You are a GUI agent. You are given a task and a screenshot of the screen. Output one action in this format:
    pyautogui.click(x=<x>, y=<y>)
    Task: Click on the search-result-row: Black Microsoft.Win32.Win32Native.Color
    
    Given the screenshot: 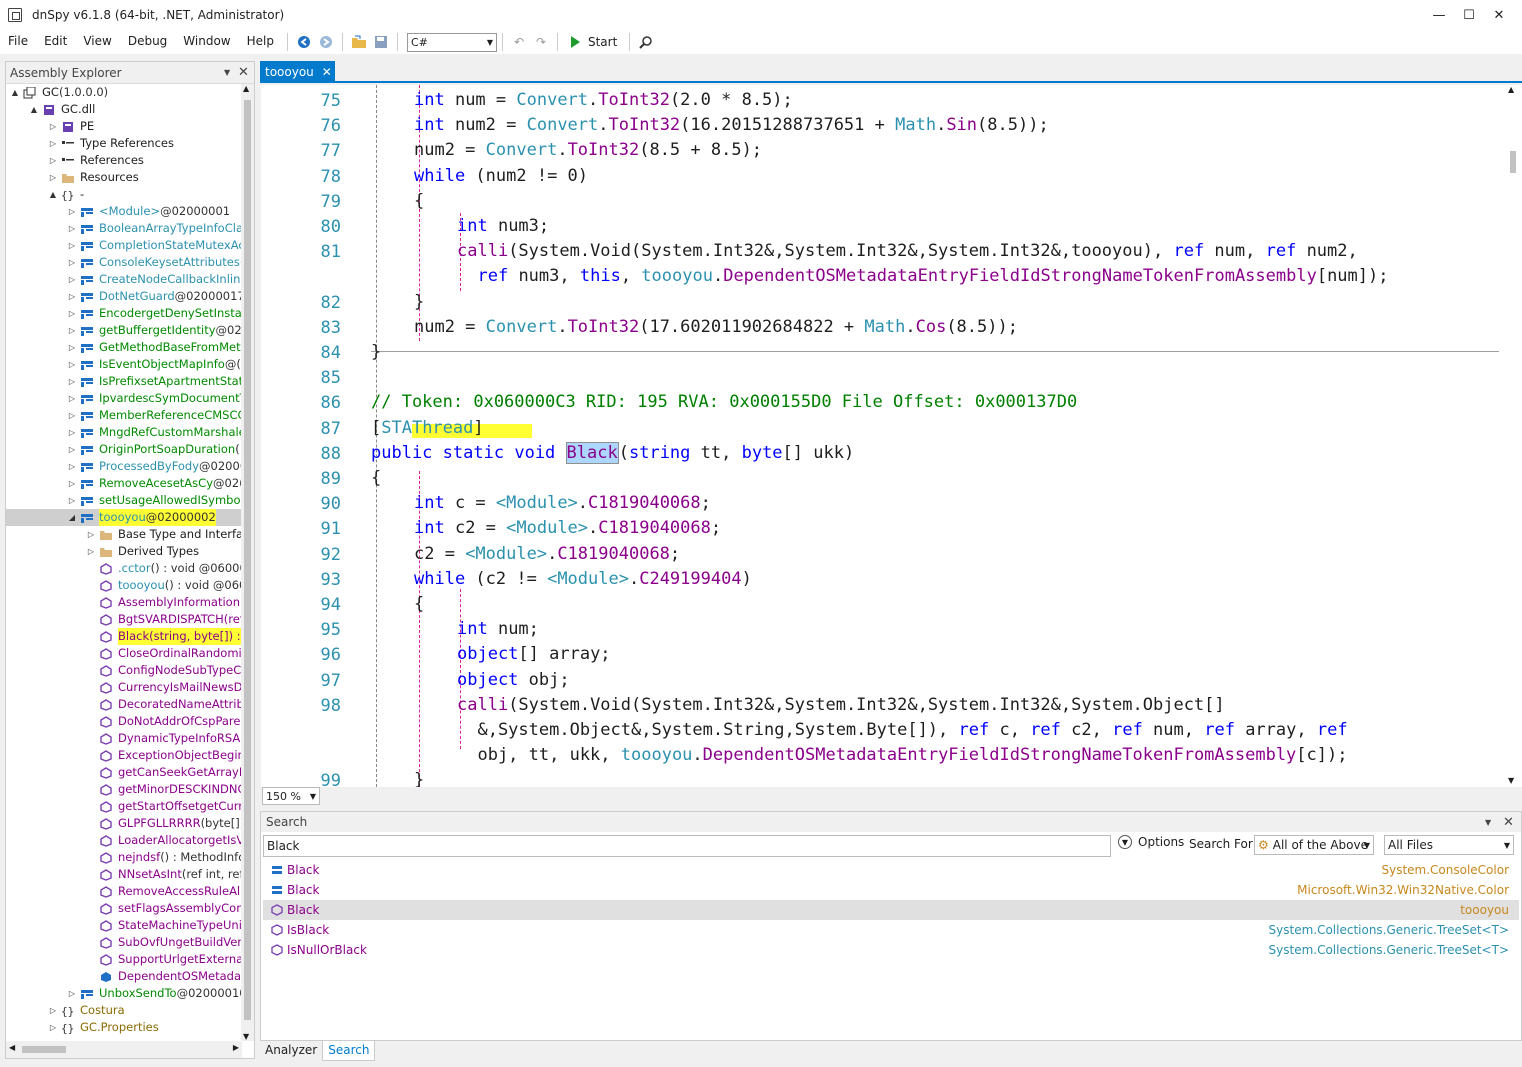 What is the action you would take?
    pyautogui.click(x=891, y=890)
    